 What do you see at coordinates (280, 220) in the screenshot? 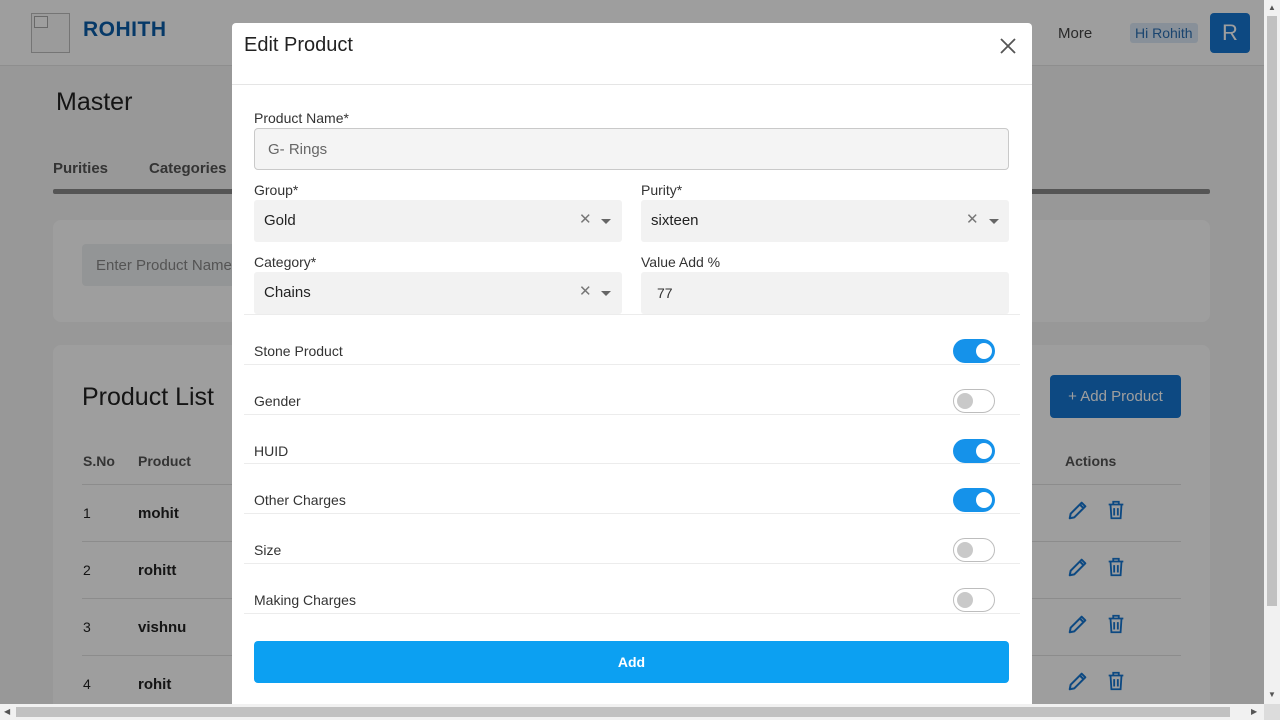
I see `group-selected-value: Gold` at bounding box center [280, 220].